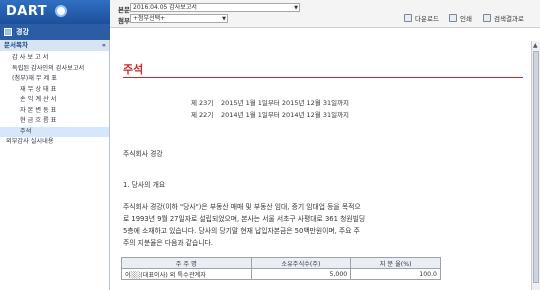 This screenshot has width=540, height=290. What do you see at coordinates (54, 121) in the screenshot?
I see `toc-item-cash-flow: 현 금 흐 름 표` at bounding box center [54, 121].